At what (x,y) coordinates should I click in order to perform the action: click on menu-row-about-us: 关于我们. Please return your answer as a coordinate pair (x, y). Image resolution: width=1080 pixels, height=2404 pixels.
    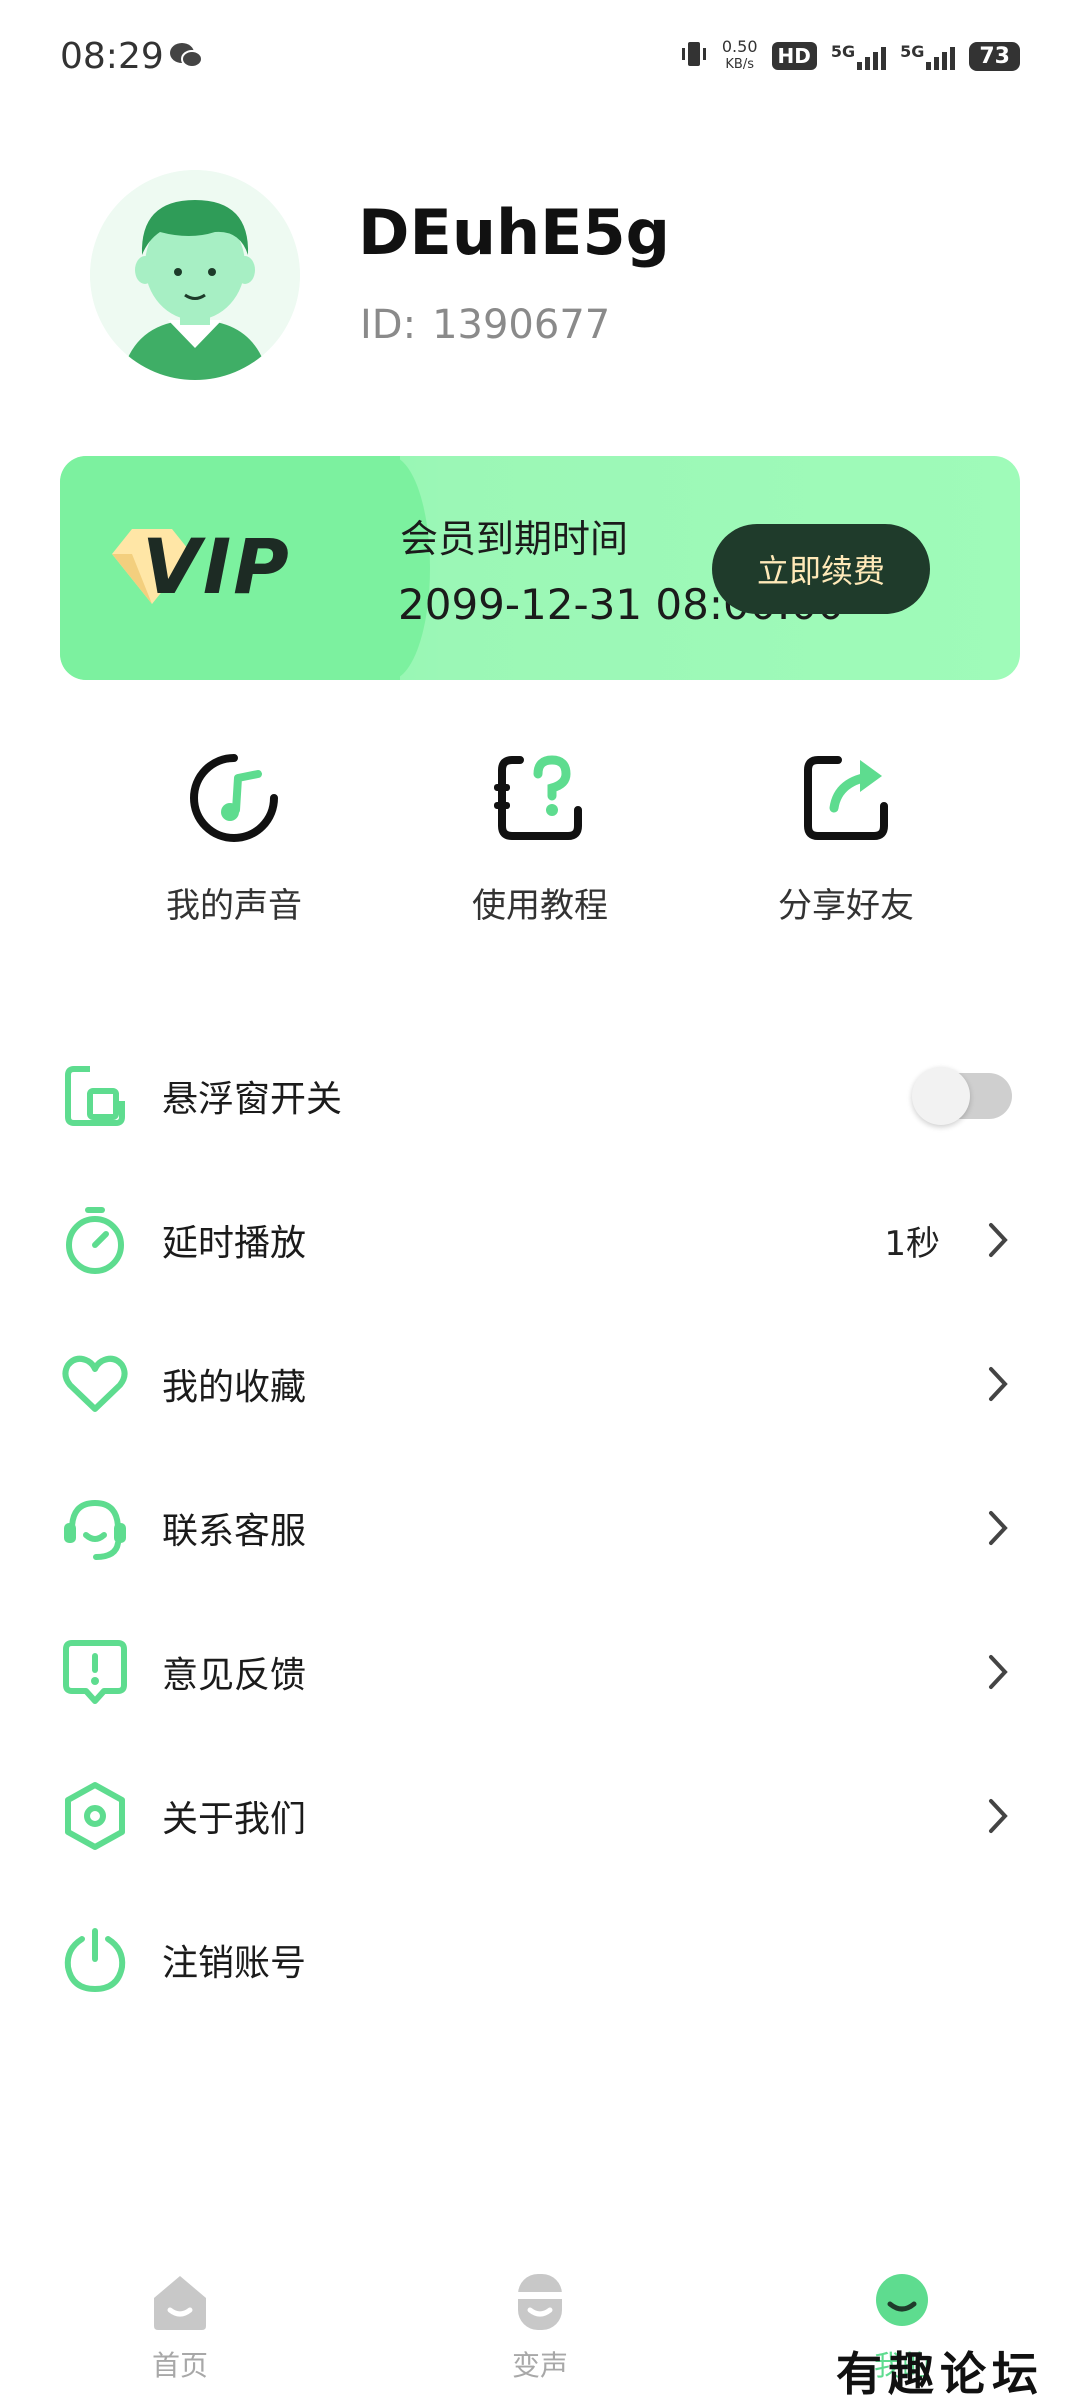
    Looking at the image, I should click on (540, 1816).